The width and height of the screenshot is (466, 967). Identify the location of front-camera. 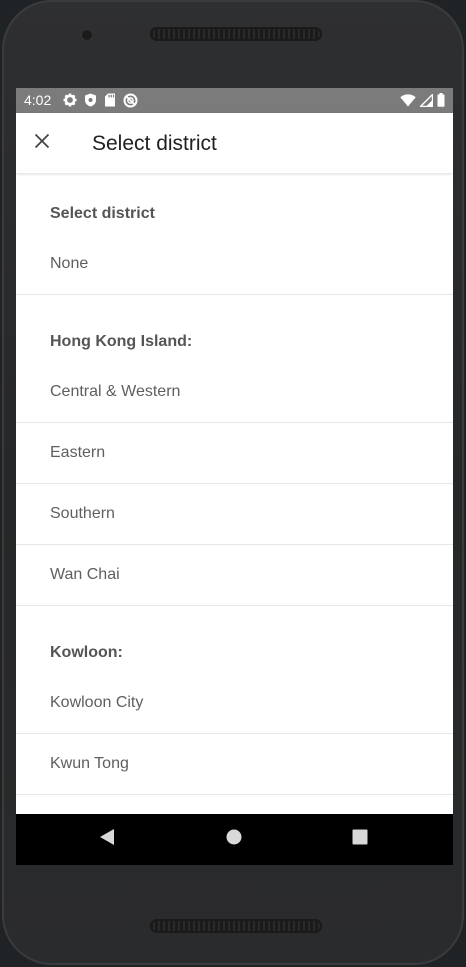
(87, 35).